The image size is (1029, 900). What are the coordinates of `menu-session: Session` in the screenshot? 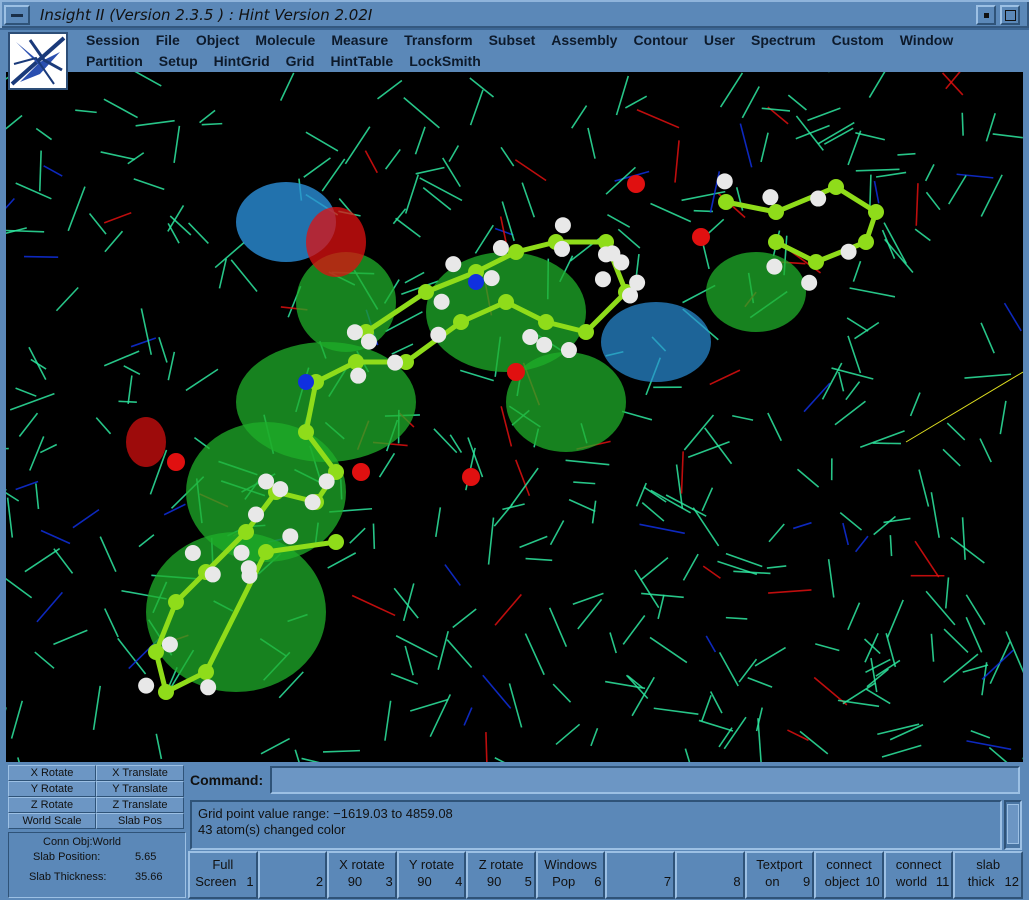 It's located at (113, 40).